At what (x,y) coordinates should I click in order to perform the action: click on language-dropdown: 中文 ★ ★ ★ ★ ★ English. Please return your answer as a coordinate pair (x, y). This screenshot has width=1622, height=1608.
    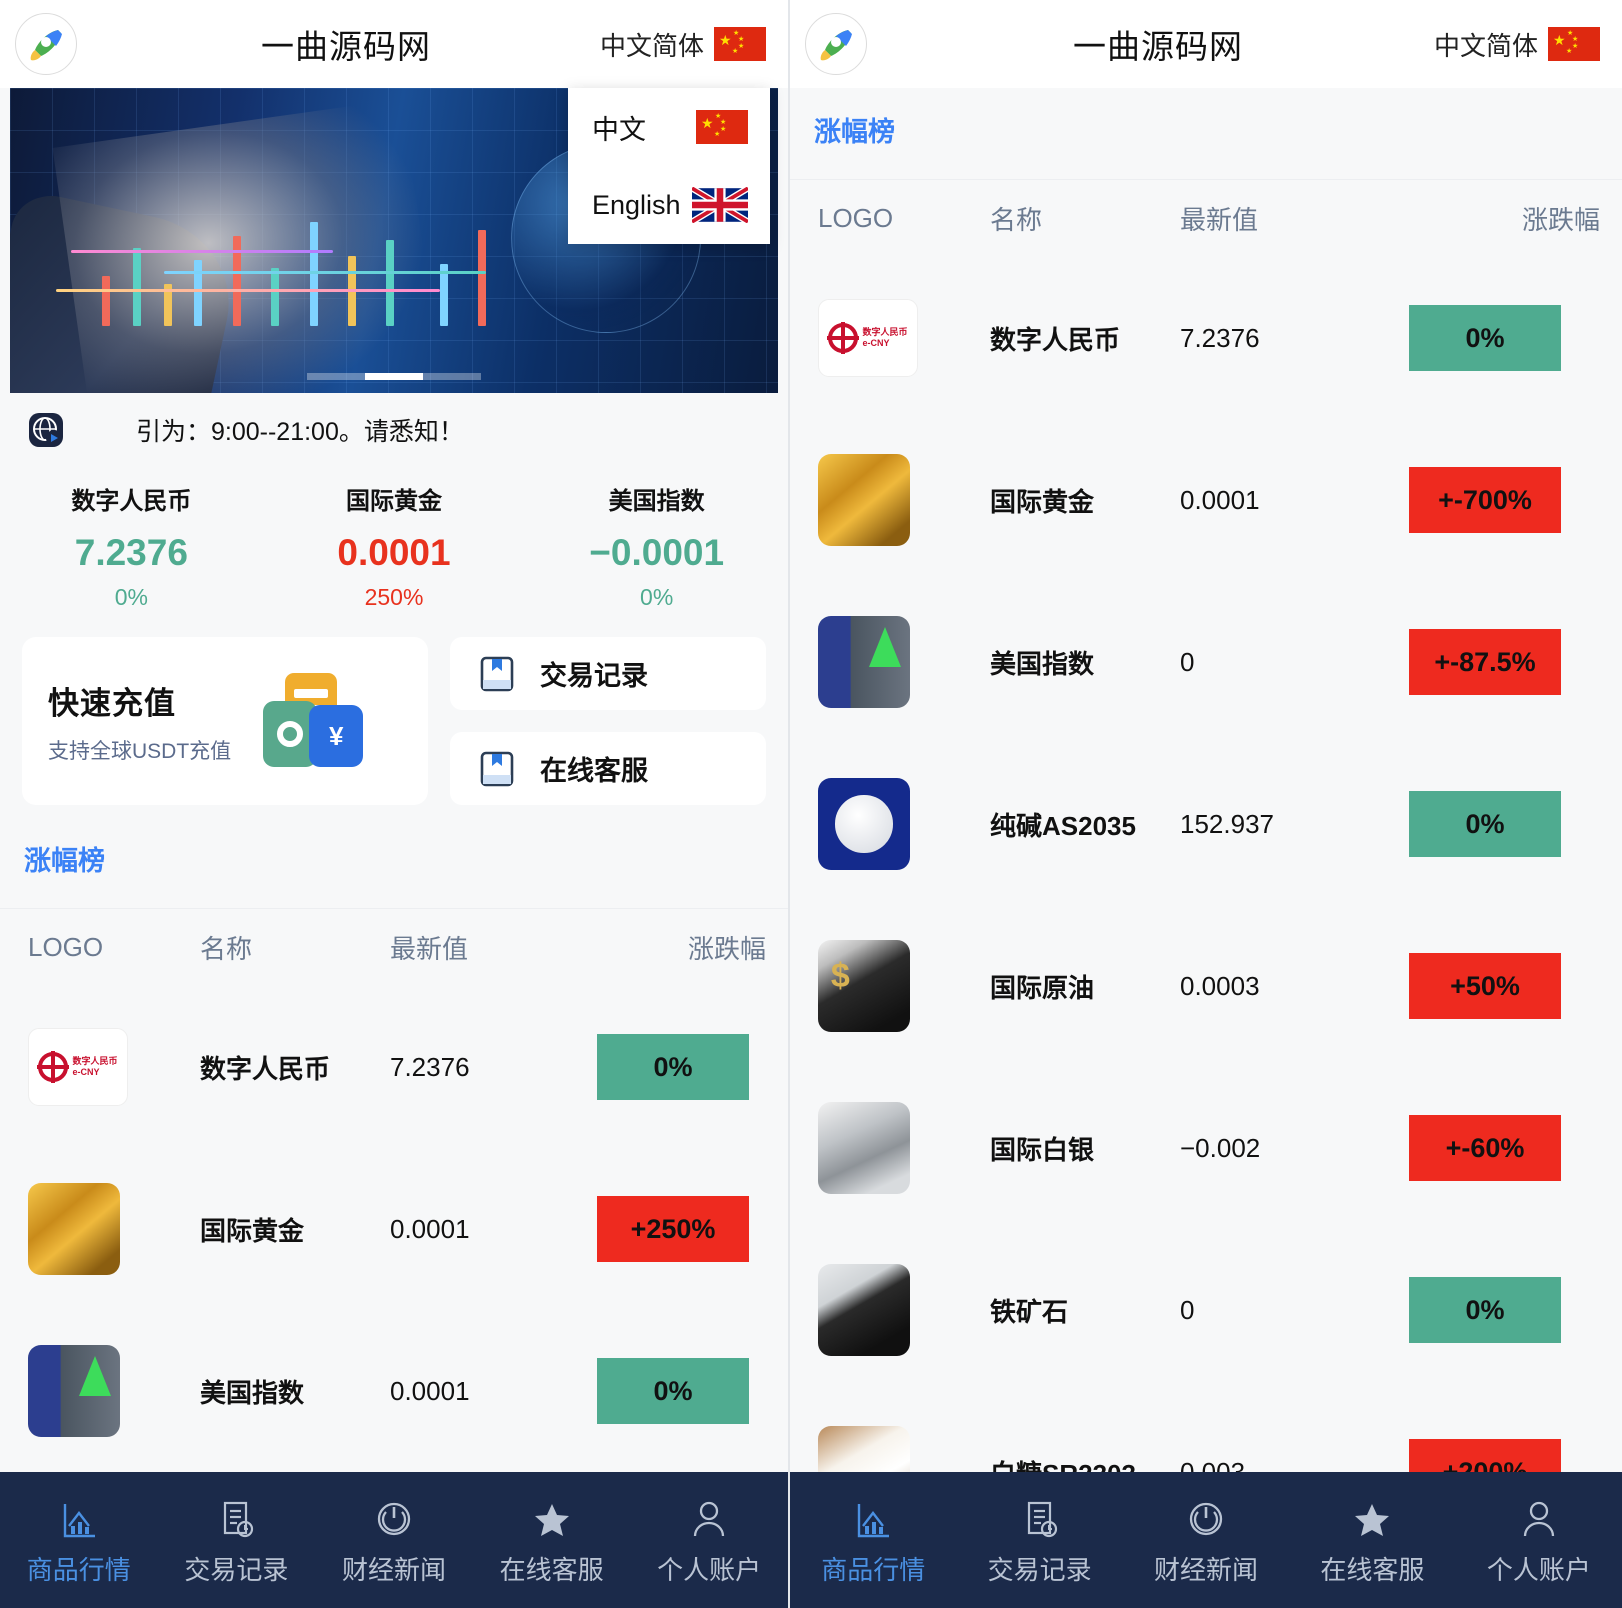
    Looking at the image, I should click on (669, 166).